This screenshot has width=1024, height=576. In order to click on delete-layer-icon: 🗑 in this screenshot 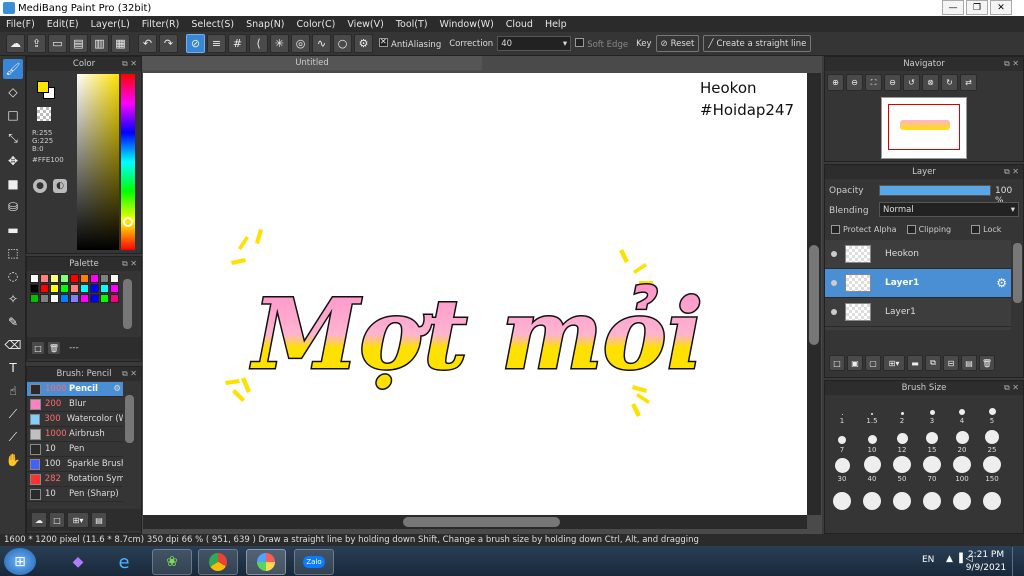, I will do `click(987, 363)`.